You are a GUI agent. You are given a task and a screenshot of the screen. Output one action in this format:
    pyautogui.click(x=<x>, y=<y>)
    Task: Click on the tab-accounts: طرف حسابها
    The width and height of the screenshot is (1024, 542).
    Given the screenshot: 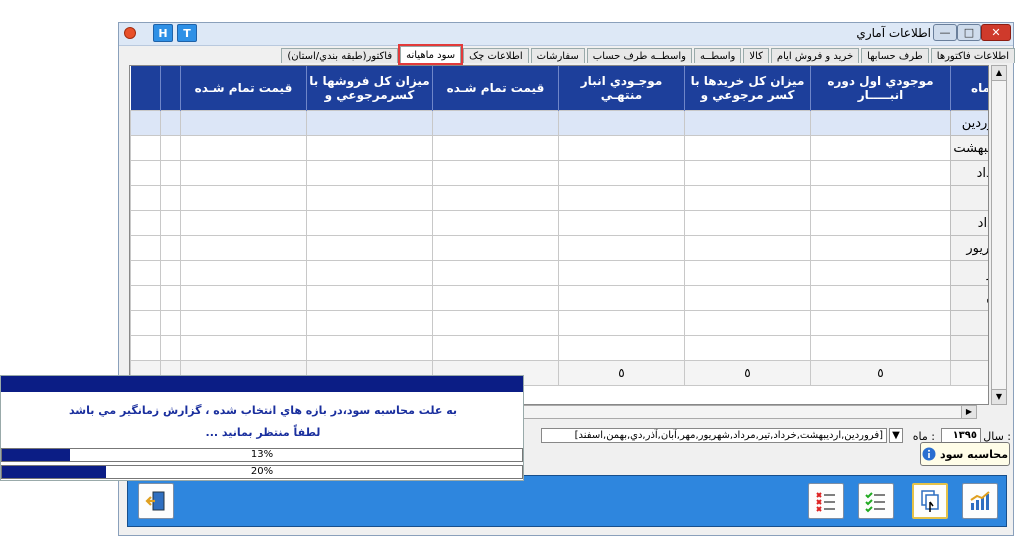 What is the action you would take?
    pyautogui.click(x=895, y=55)
    